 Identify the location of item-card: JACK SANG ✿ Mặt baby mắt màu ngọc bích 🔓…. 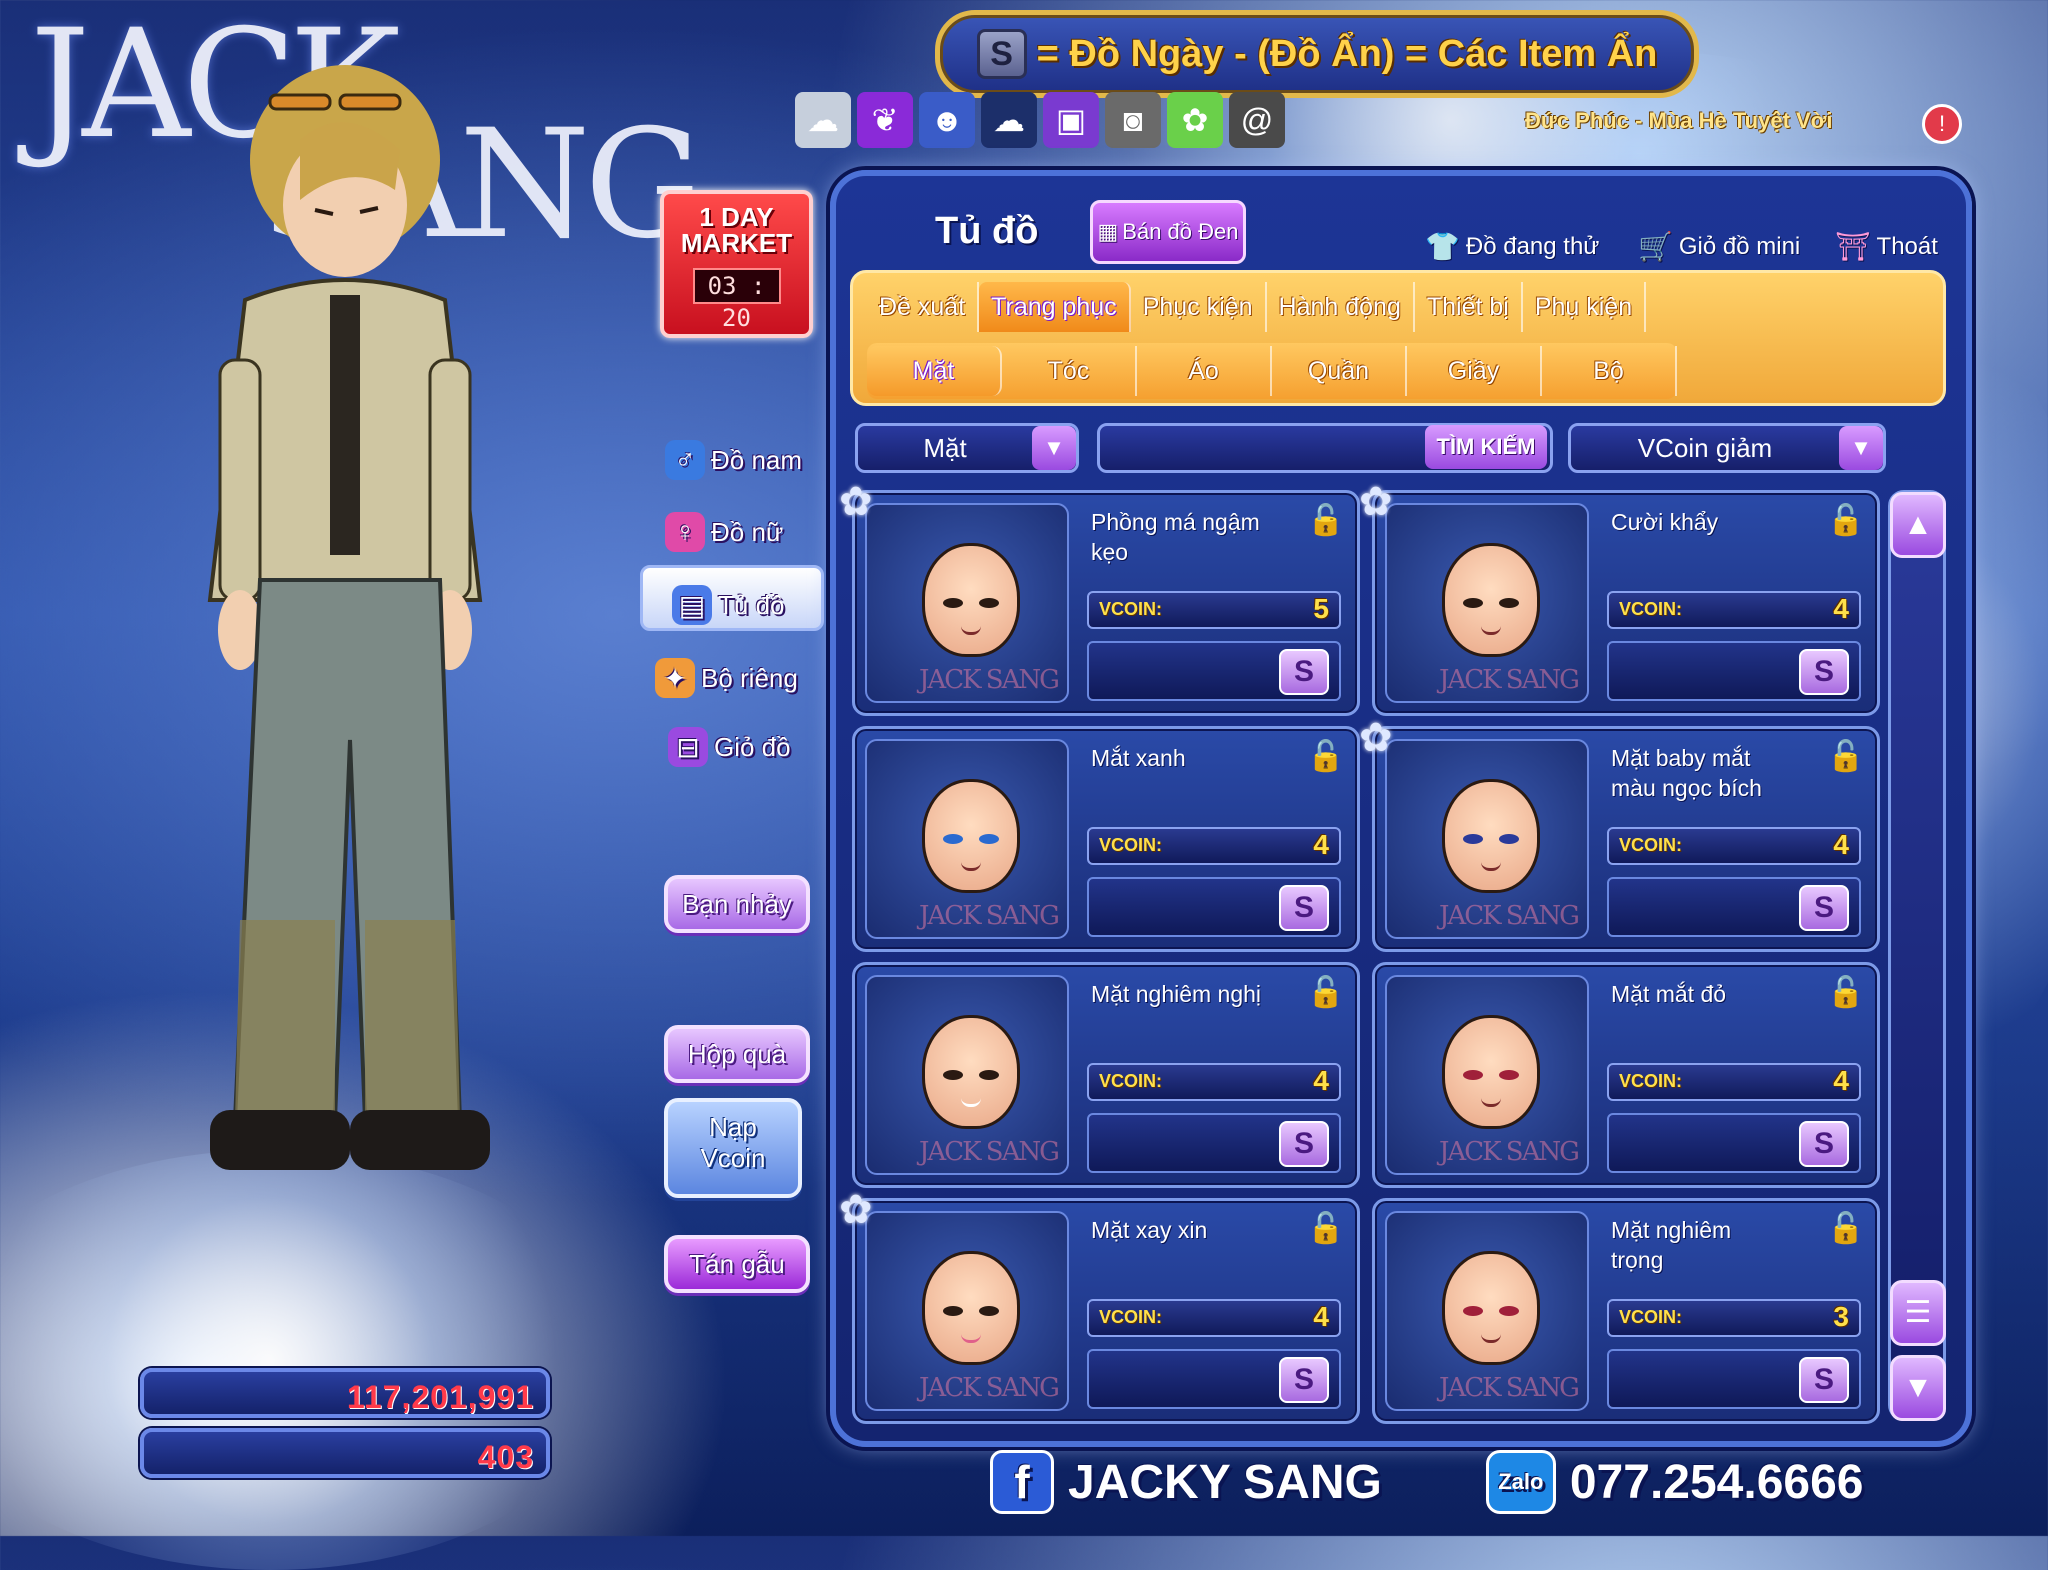
(1619, 834).